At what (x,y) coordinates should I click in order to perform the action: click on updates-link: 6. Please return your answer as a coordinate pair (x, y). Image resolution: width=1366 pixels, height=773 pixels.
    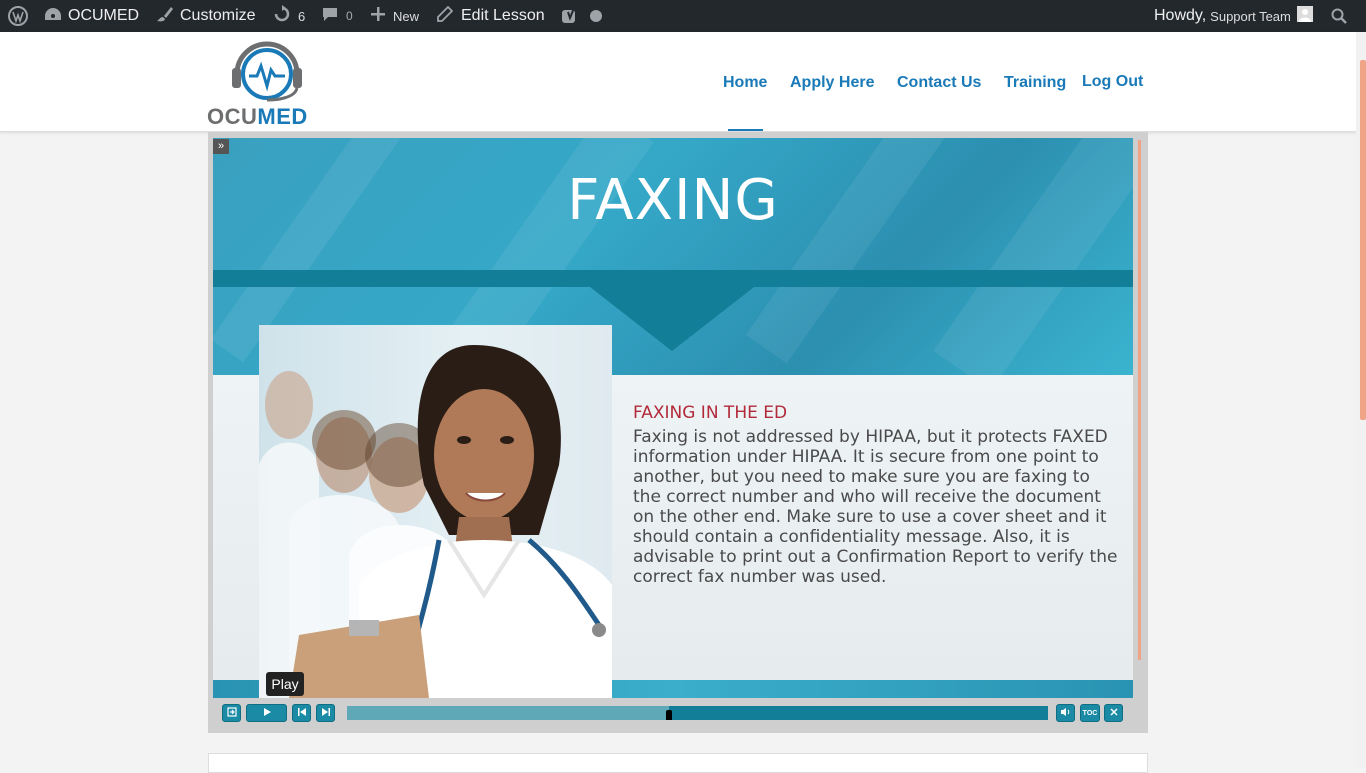
    Looking at the image, I should click on (289, 16).